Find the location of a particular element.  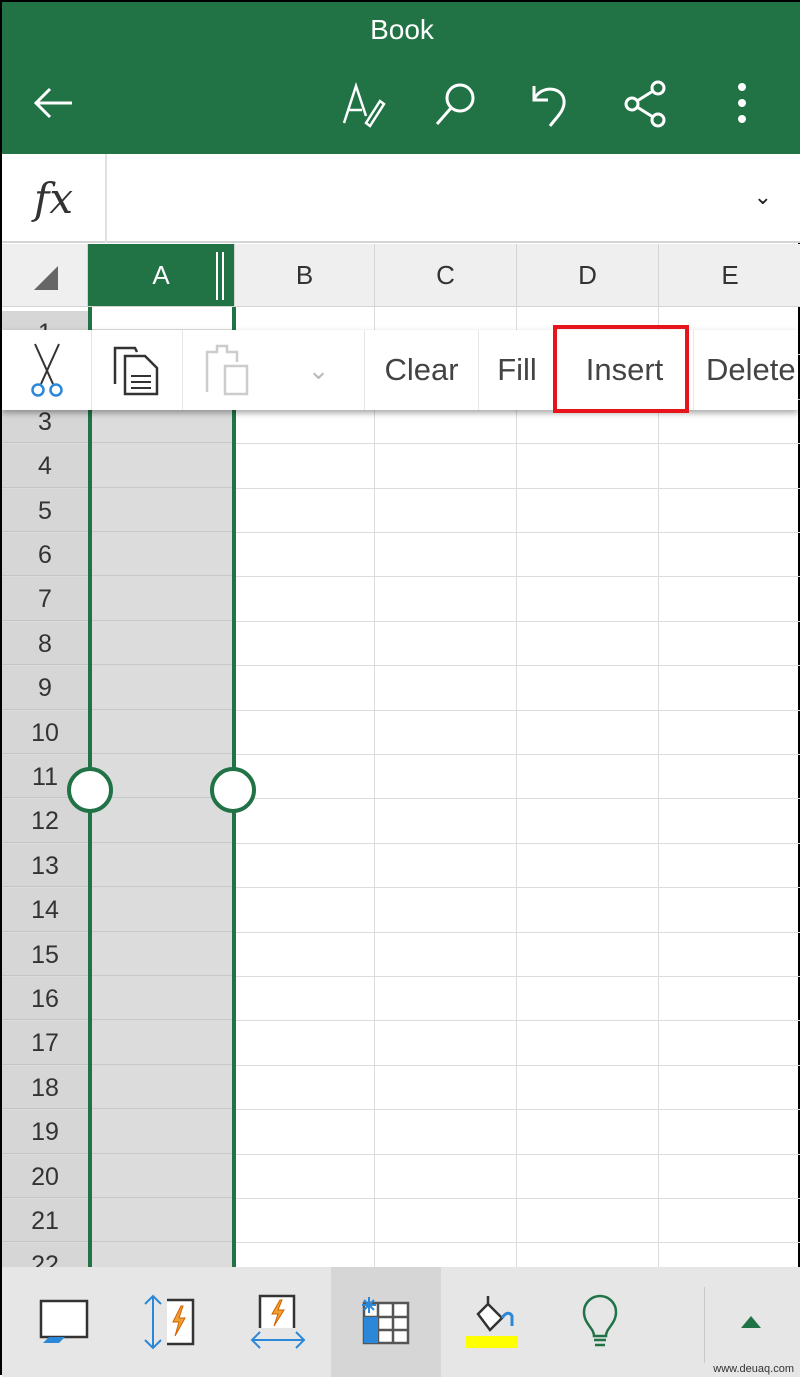

share-icon is located at coordinates (645, 103).